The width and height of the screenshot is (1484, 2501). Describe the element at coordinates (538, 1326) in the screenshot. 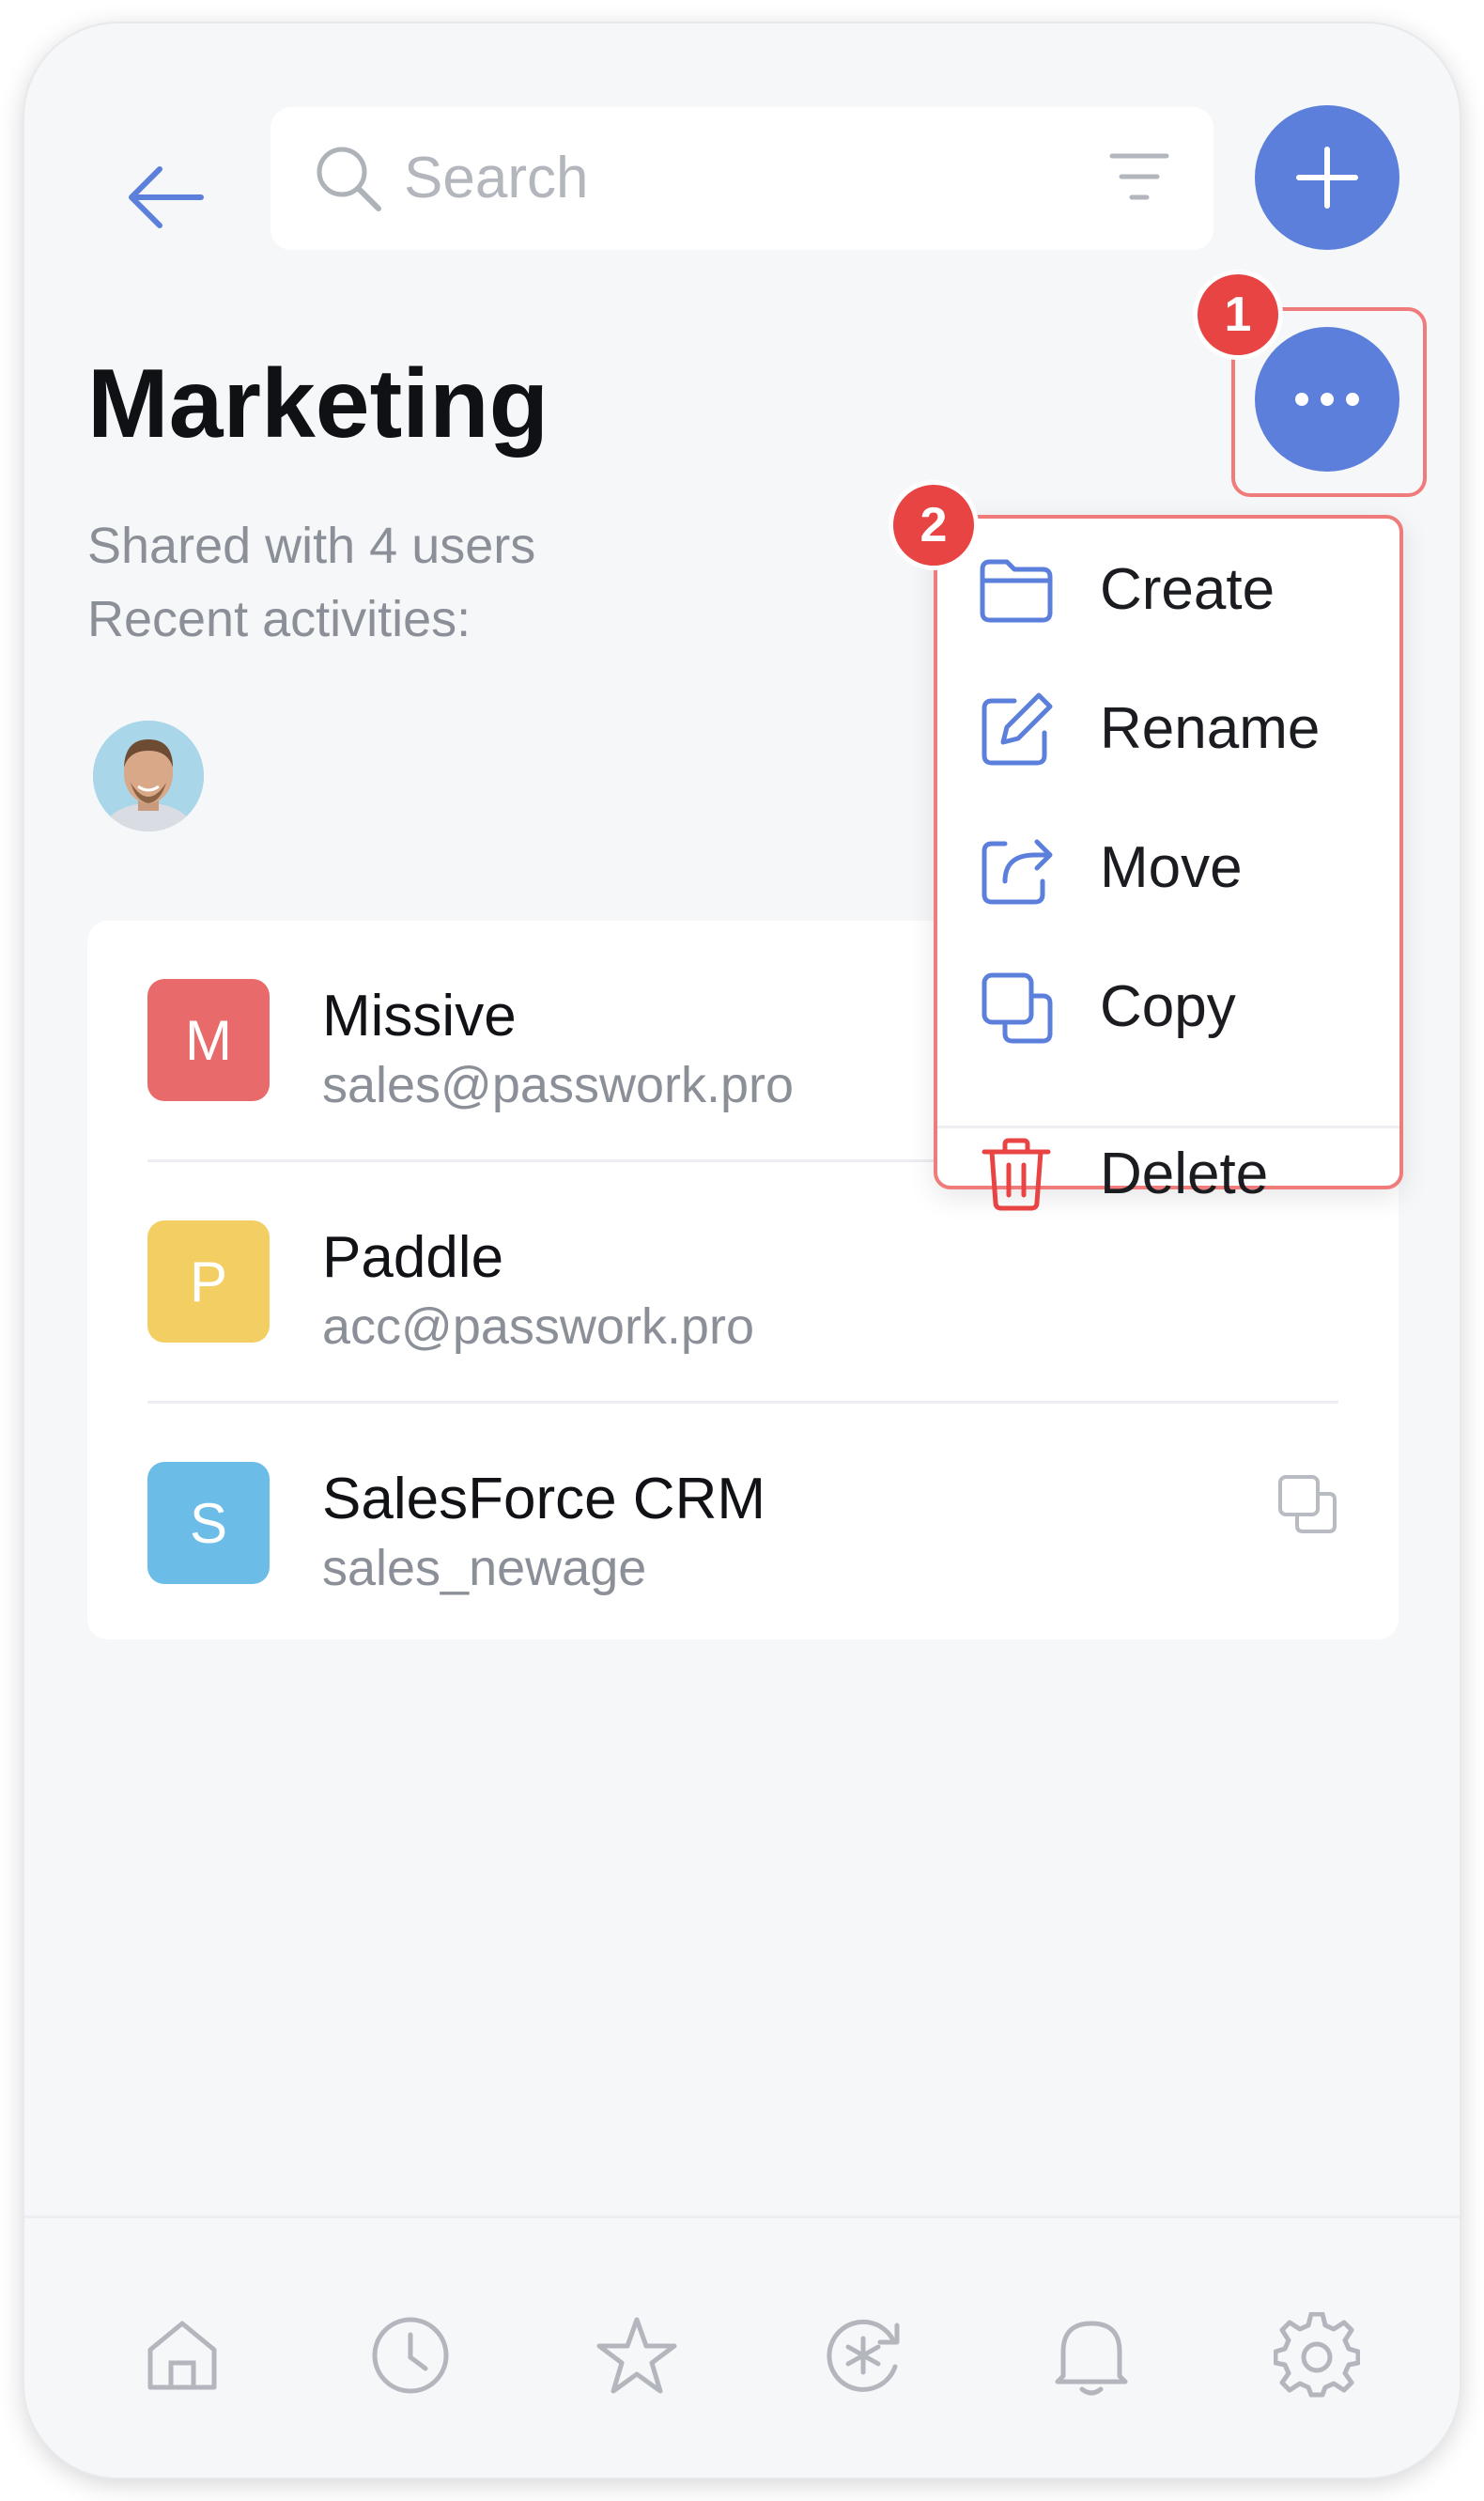

I see `item-login: acc@passwork.pro` at that location.